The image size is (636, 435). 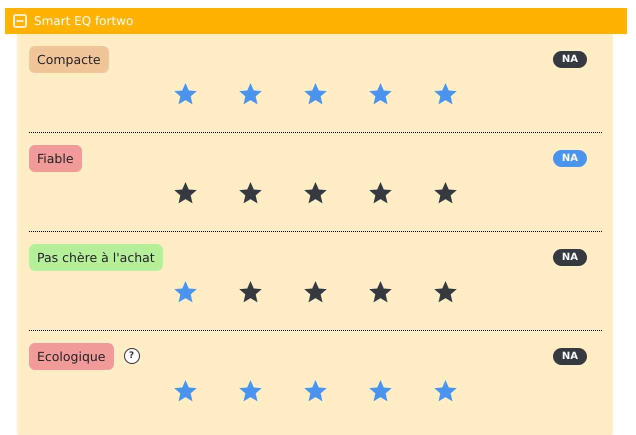 What do you see at coordinates (132, 356) in the screenshot?
I see `help-icon: ?` at bounding box center [132, 356].